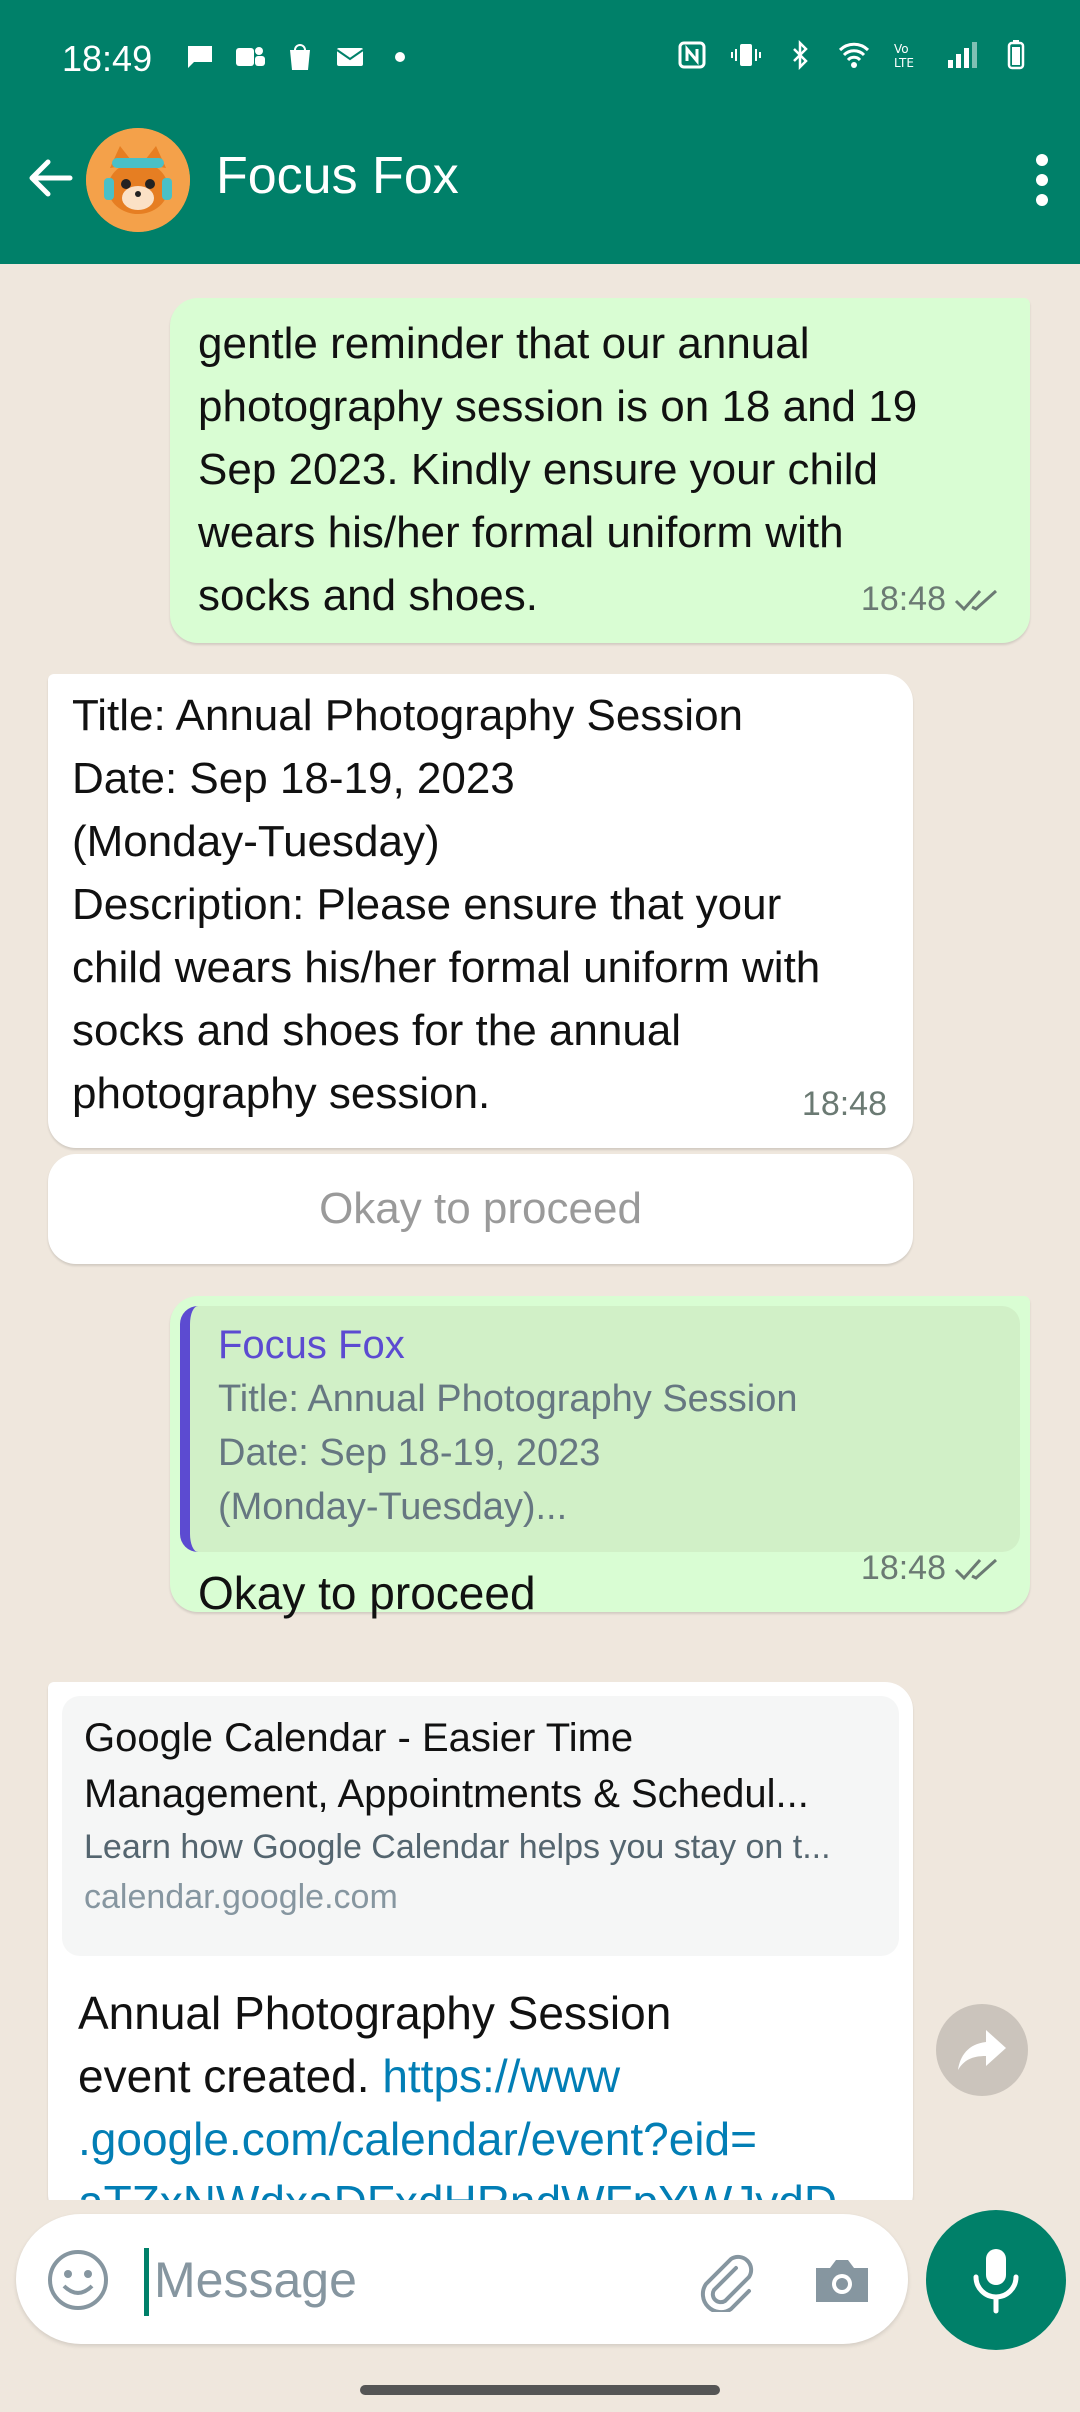 The width and height of the screenshot is (1080, 2412). I want to click on volte-icon: VoLTE, so click(904, 56).